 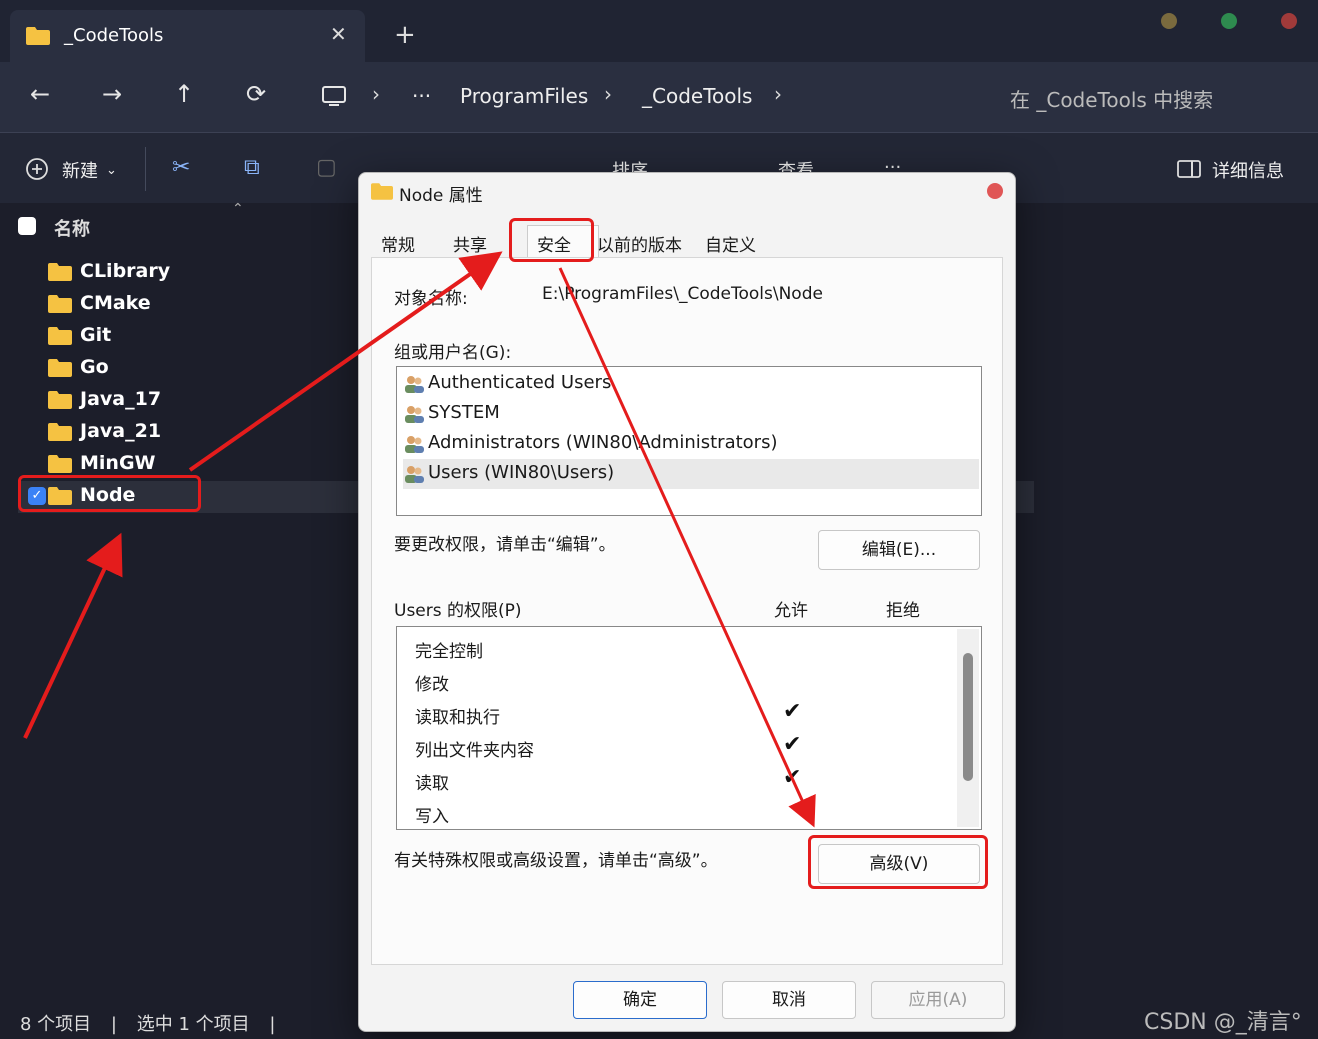 What do you see at coordinates (114, 35) in the screenshot?
I see `tab-title: _CodeTools` at bounding box center [114, 35].